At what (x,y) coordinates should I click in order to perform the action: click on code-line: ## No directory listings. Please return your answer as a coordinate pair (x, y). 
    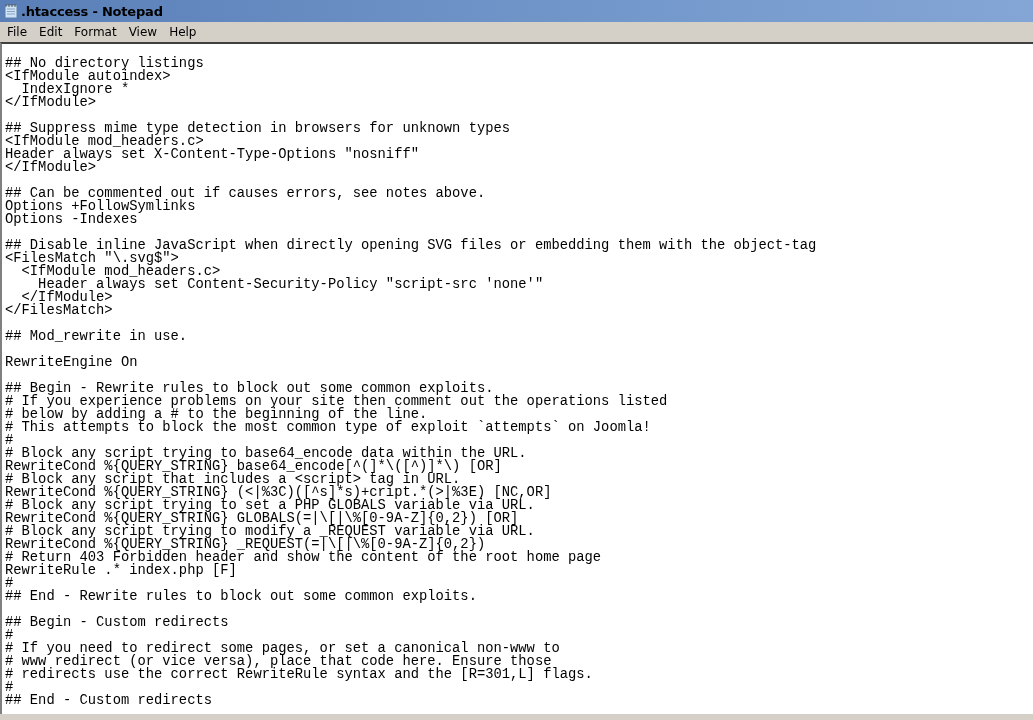
    Looking at the image, I should click on (104, 63).